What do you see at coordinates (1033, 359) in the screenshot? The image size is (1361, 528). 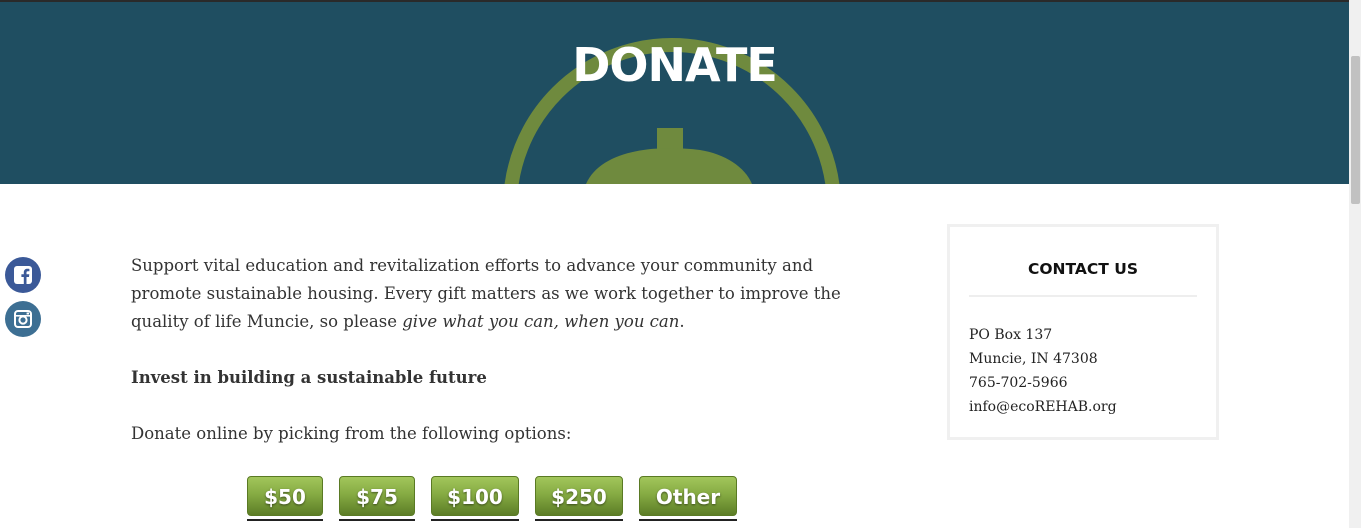 I see `contact-address-line2: Muncie, IN 47308` at bounding box center [1033, 359].